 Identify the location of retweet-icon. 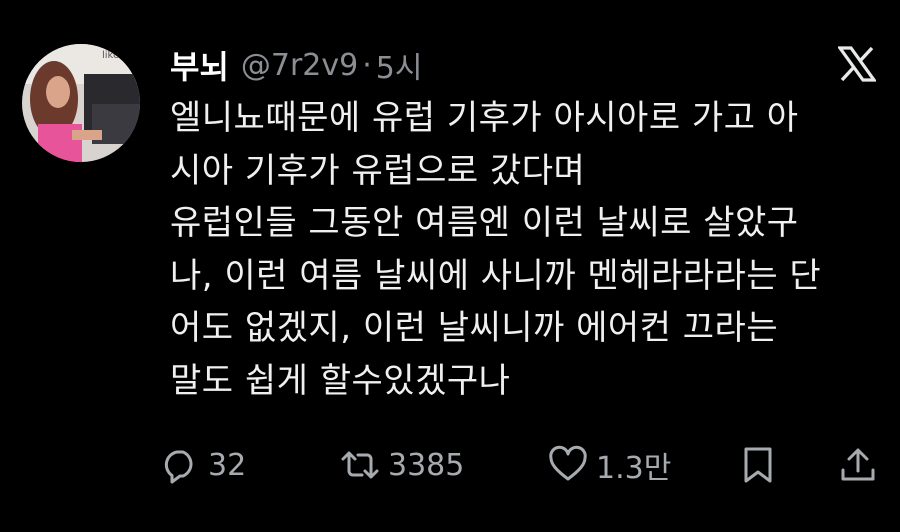
(360, 465).